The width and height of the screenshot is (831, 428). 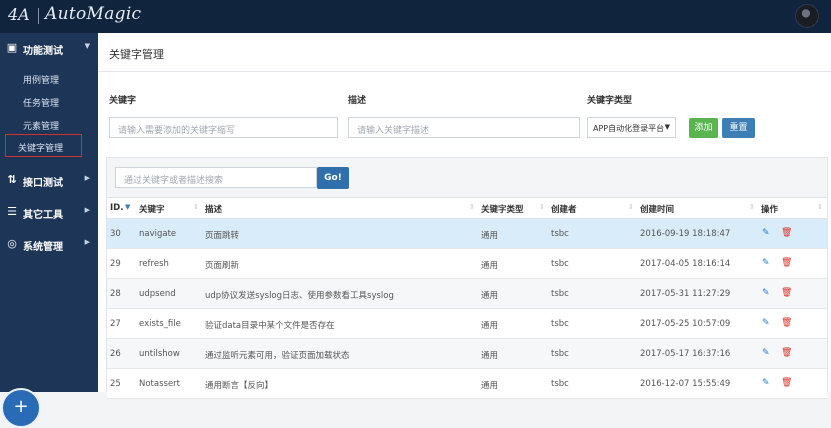 I want to click on header-id: ID., so click(x=116, y=208).